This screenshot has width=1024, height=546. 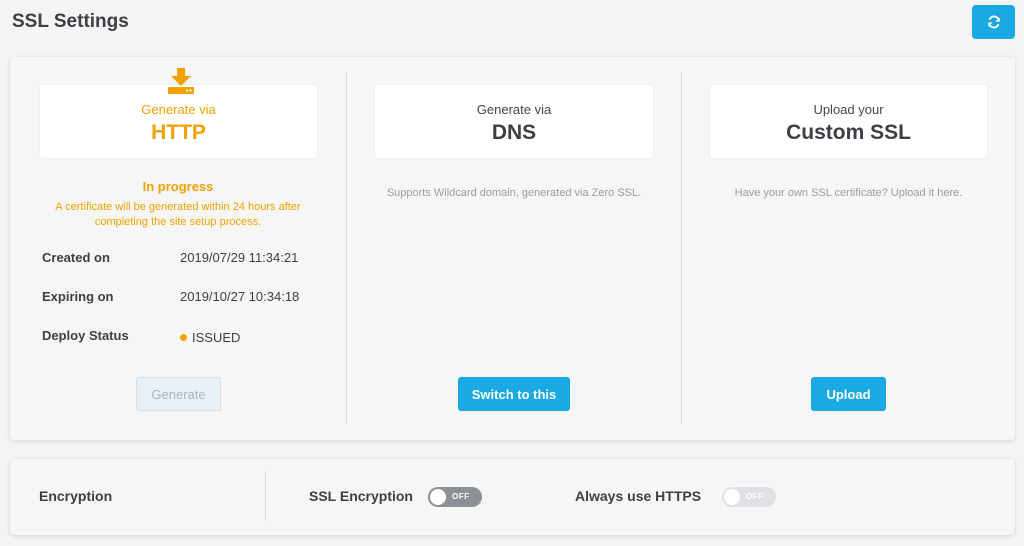 I want to click on http-option-box: Generate via HTTP, so click(x=178, y=113).